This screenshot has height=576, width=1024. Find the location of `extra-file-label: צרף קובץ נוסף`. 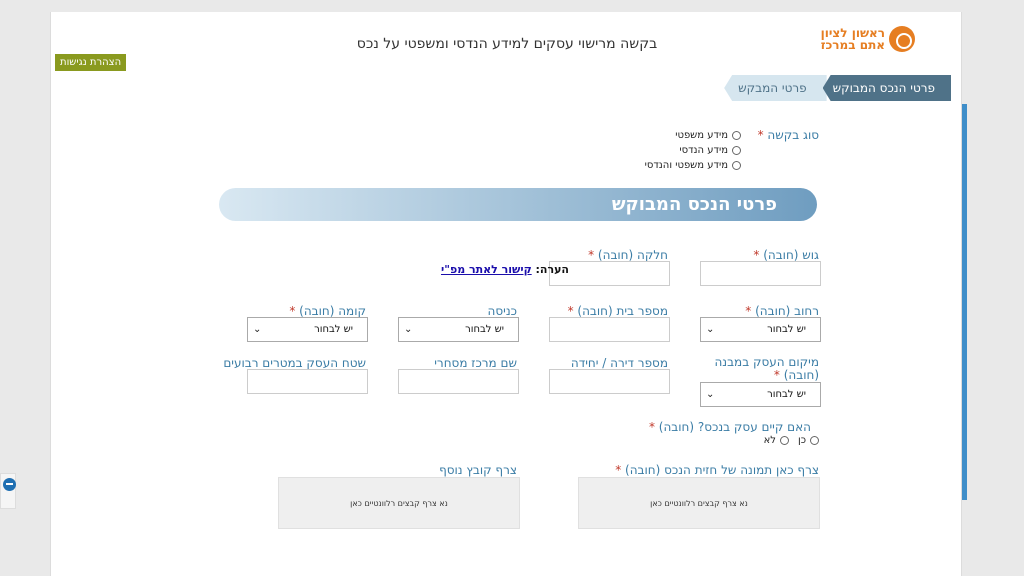

extra-file-label: צרף קובץ נוסף is located at coordinates (478, 470).